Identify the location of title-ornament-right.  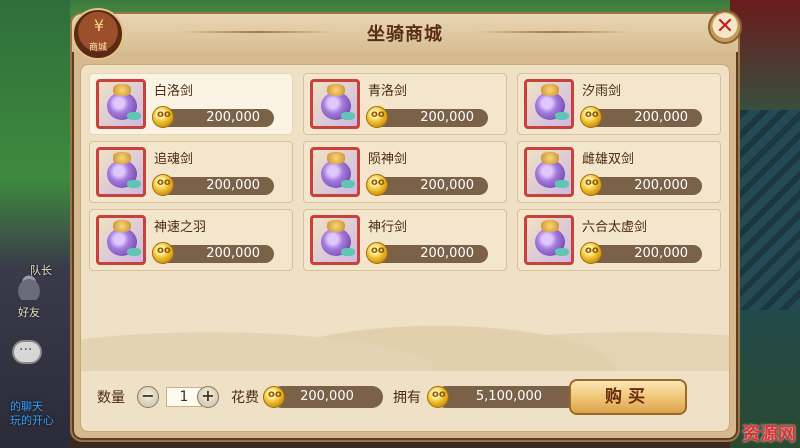
(553, 32).